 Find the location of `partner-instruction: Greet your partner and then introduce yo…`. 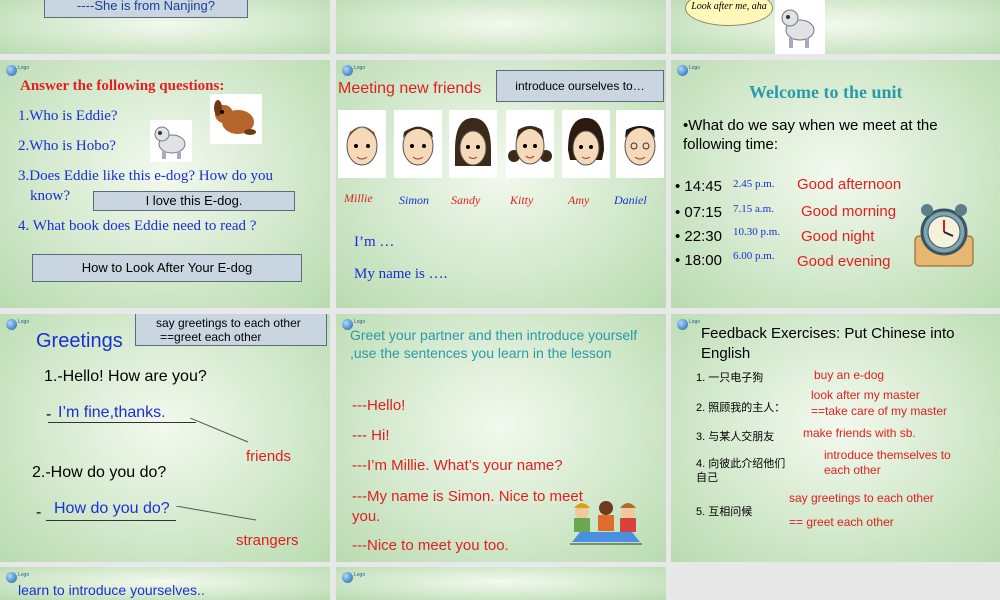

partner-instruction: Greet your partner and then introduce yo… is located at coordinates (494, 344).